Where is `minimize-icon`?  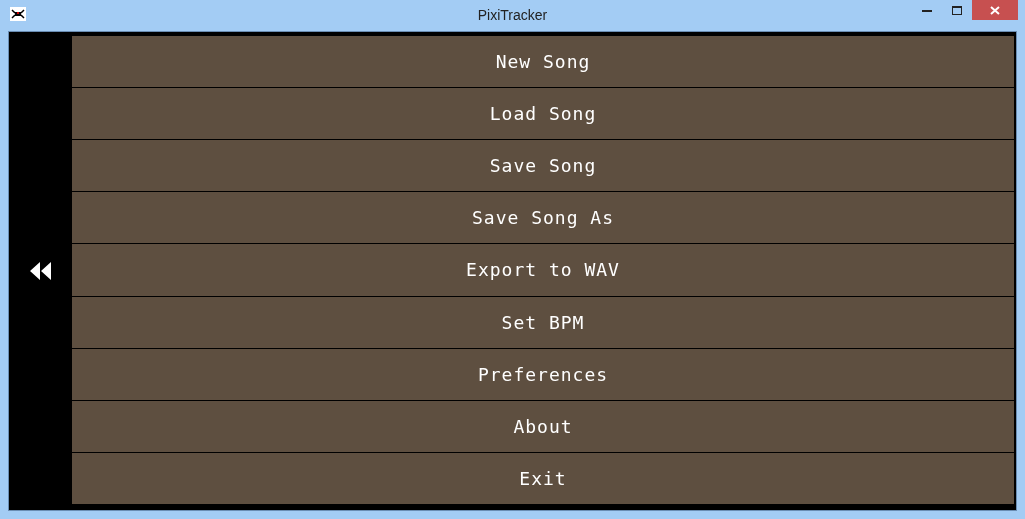
minimize-icon is located at coordinates (927, 10).